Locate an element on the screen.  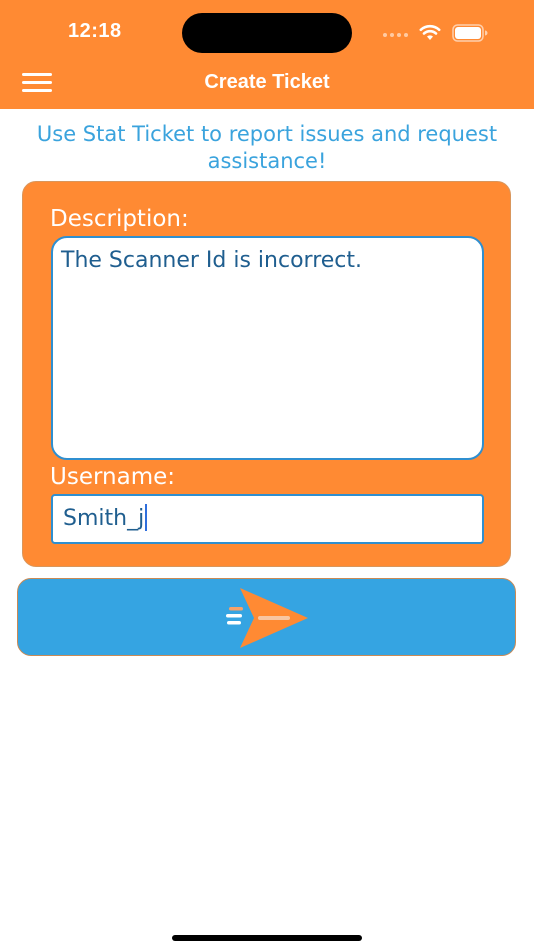
send-paper-plane-icon is located at coordinates (267, 618).